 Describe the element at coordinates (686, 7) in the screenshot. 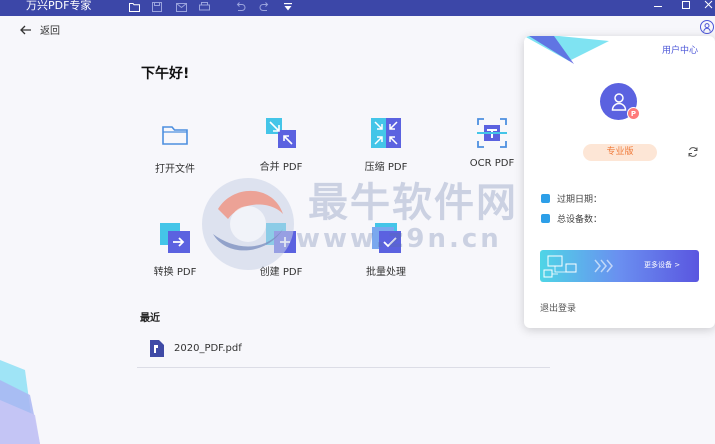

I see `maximize-icon` at that location.